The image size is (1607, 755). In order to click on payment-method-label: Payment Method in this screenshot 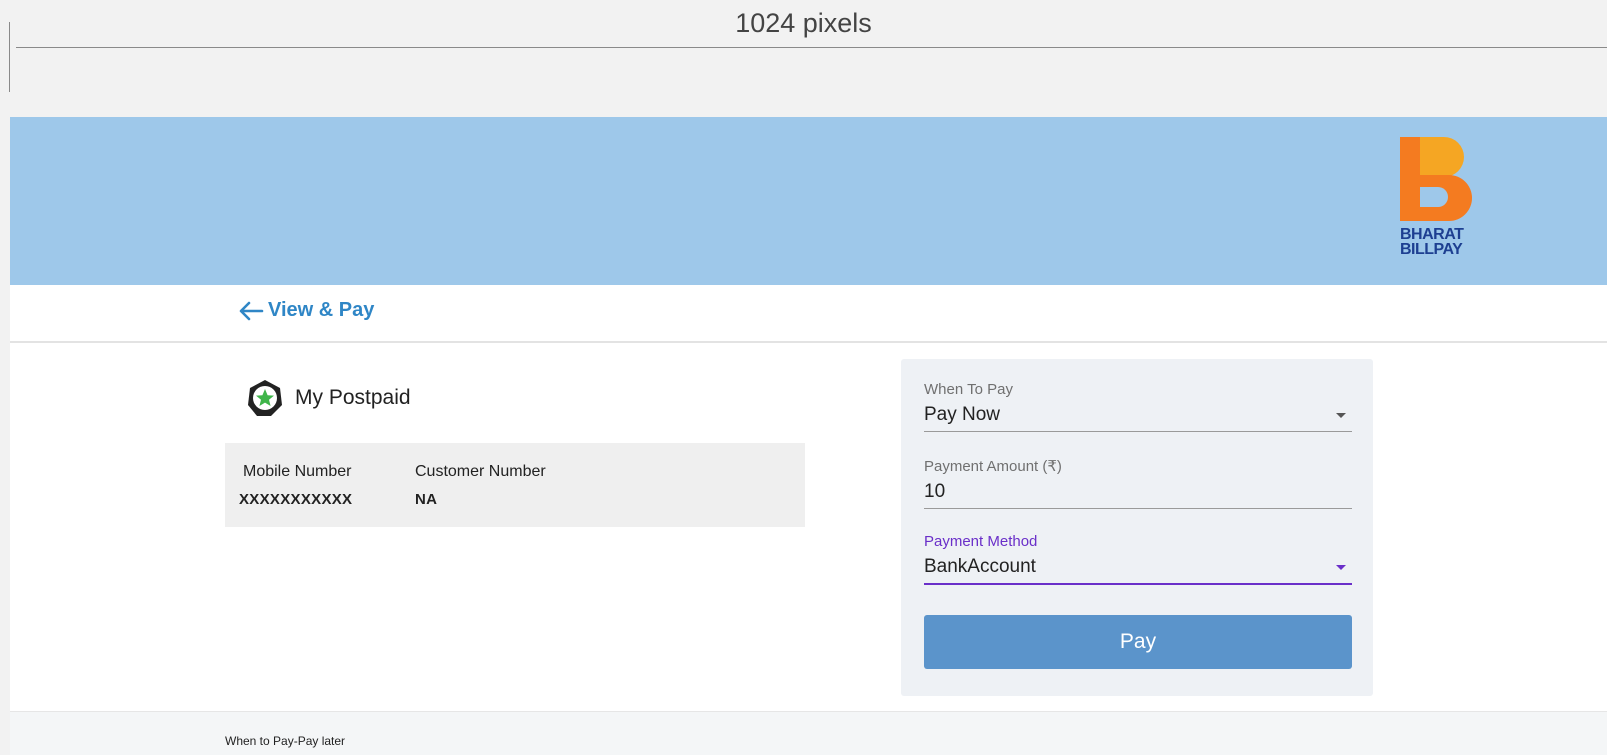, I will do `click(981, 541)`.